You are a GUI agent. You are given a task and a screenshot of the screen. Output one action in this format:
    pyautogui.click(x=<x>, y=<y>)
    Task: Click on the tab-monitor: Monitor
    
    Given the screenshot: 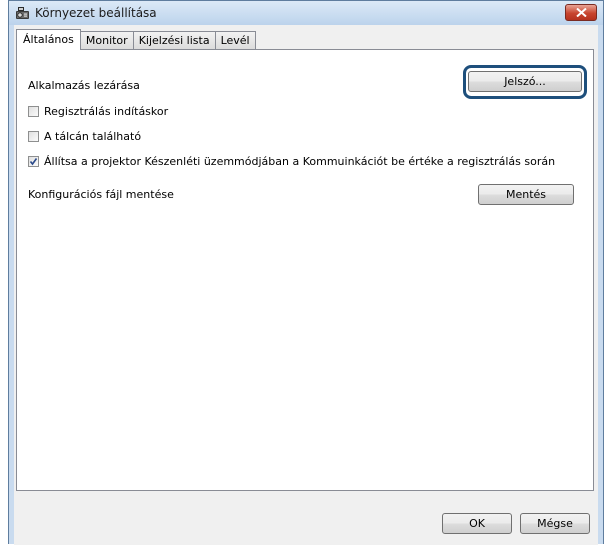 What is the action you would take?
    pyautogui.click(x=107, y=40)
    